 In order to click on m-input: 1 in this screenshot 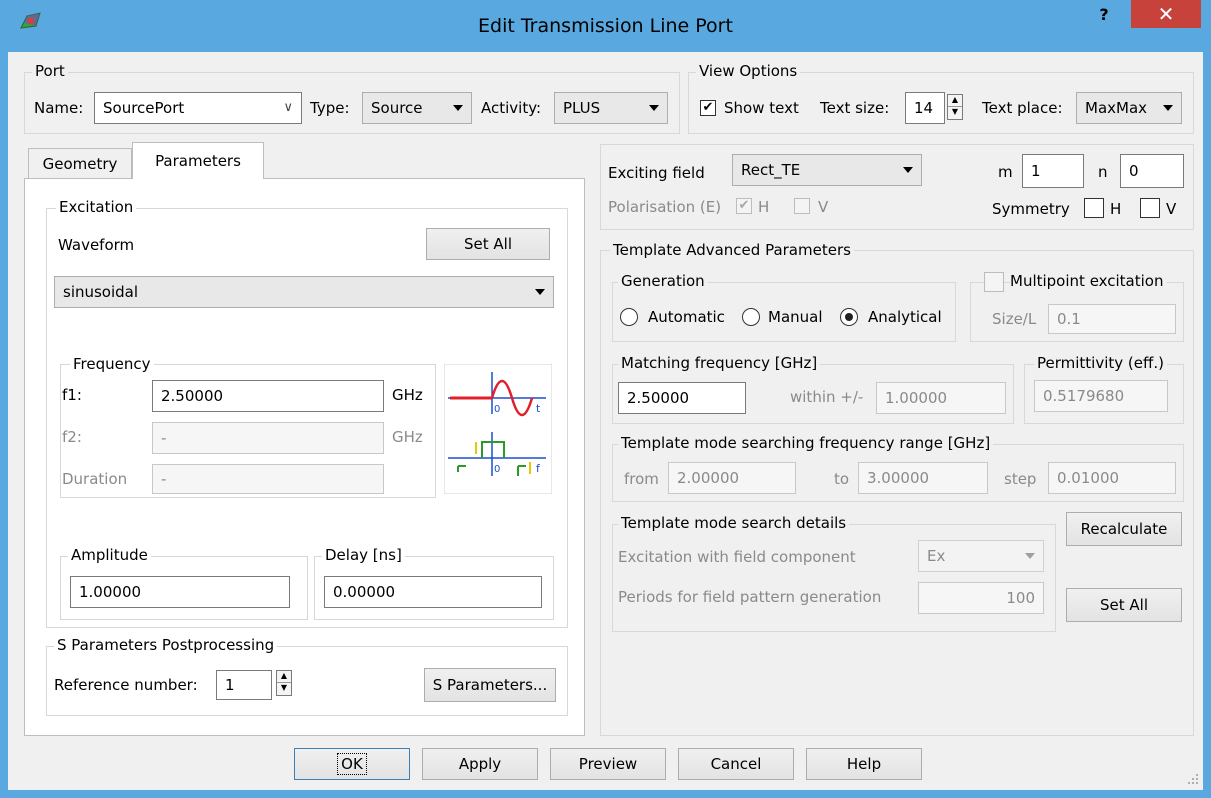, I will do `click(1053, 171)`.